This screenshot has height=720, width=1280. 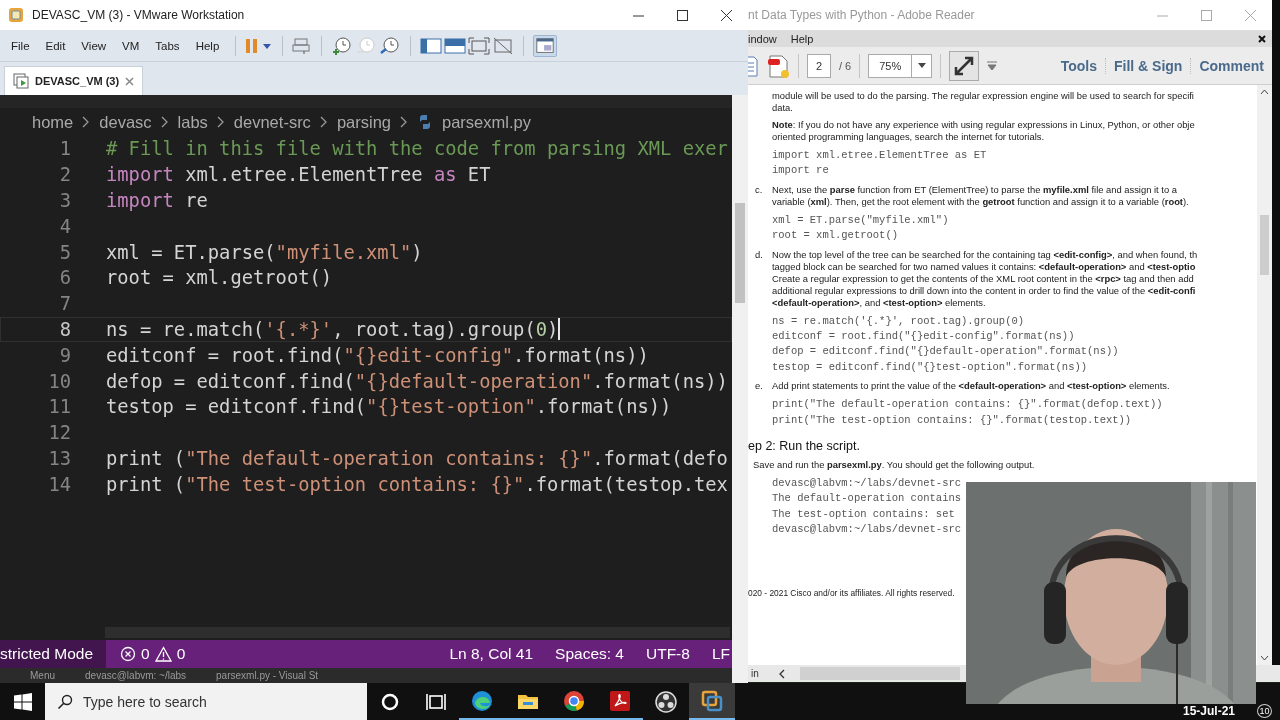 What do you see at coordinates (1148, 65) in the screenshot?
I see `toolbar-button: Fill & Sign` at bounding box center [1148, 65].